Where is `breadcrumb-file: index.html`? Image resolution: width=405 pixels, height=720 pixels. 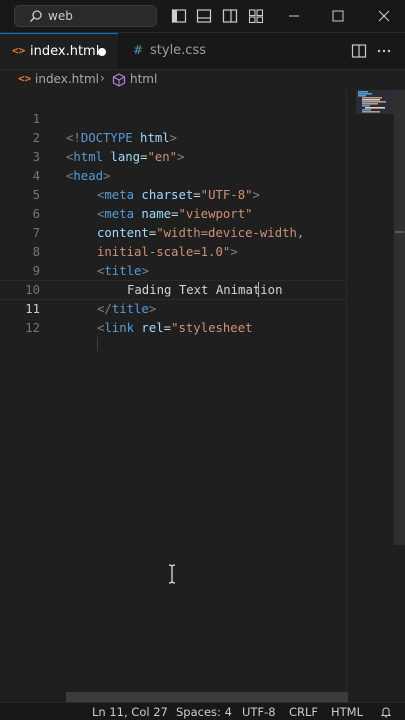 breadcrumb-file: index.html is located at coordinates (67, 79).